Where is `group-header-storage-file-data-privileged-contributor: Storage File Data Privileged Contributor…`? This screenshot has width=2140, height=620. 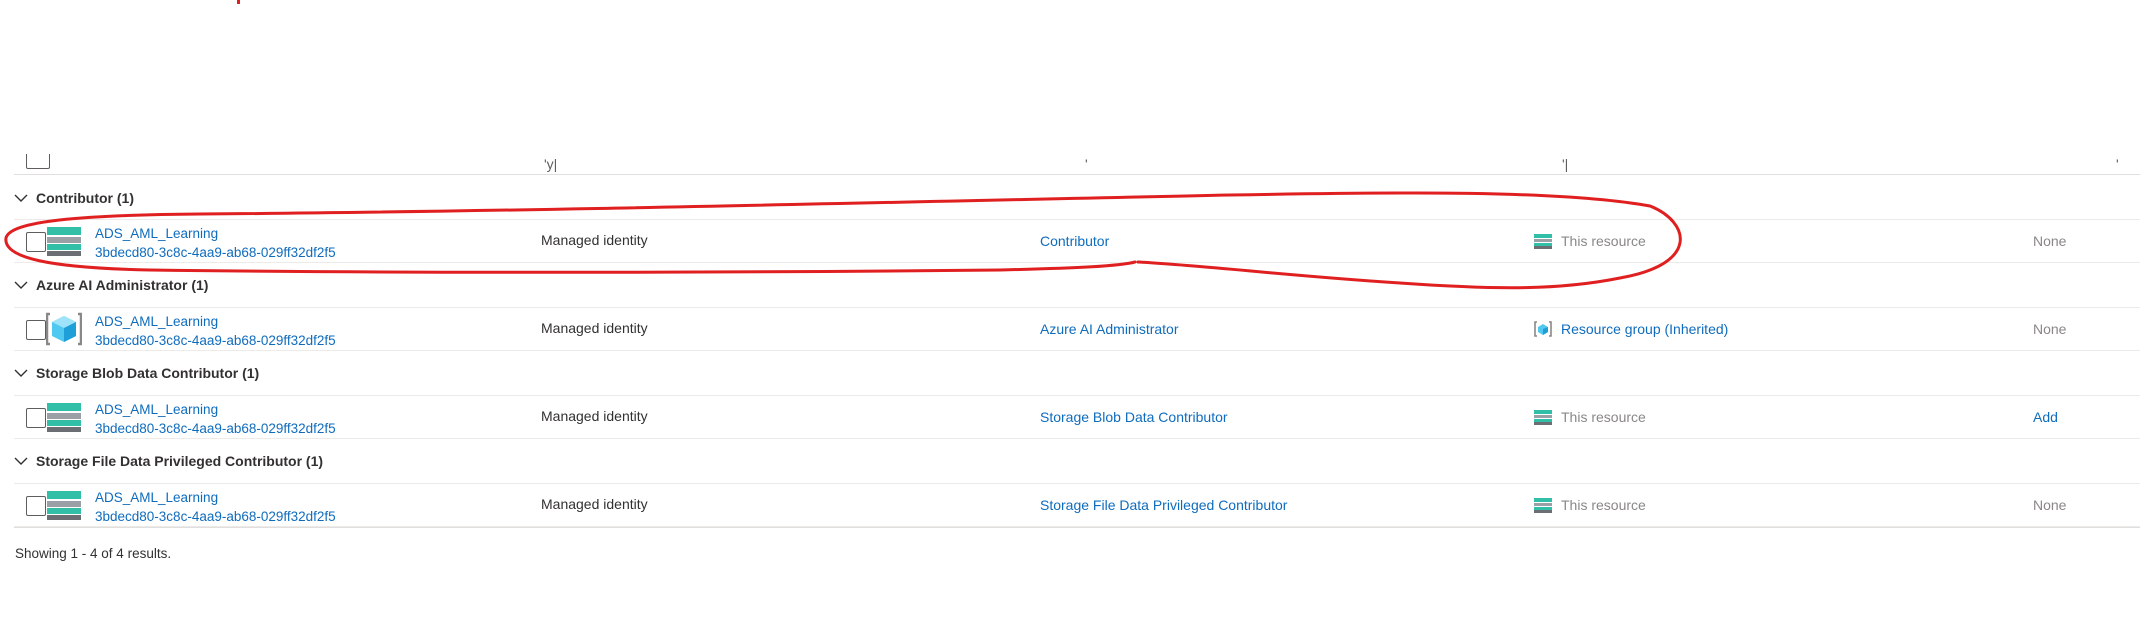 group-header-storage-file-data-privileged-contributor: Storage File Data Privileged Contributor… is located at coordinates (168, 461).